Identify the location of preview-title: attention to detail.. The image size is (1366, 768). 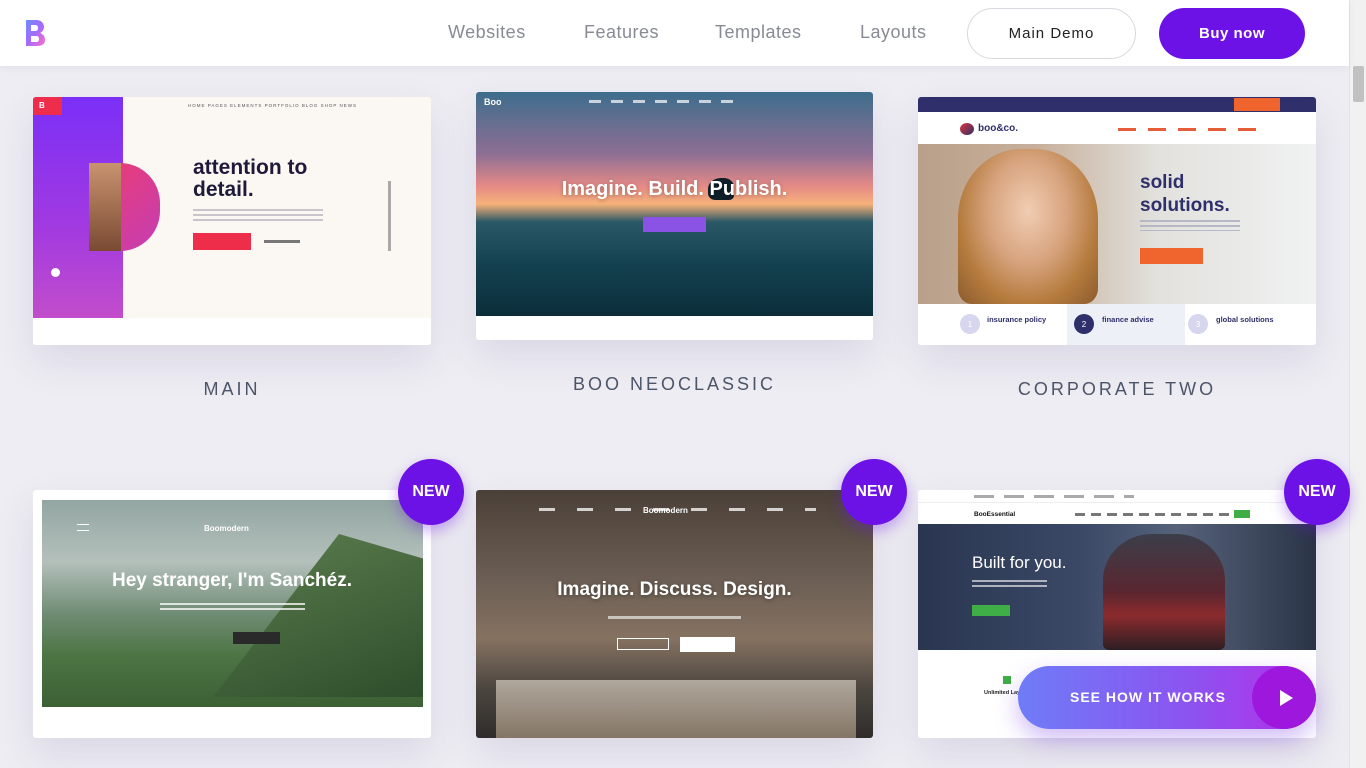
(250, 179).